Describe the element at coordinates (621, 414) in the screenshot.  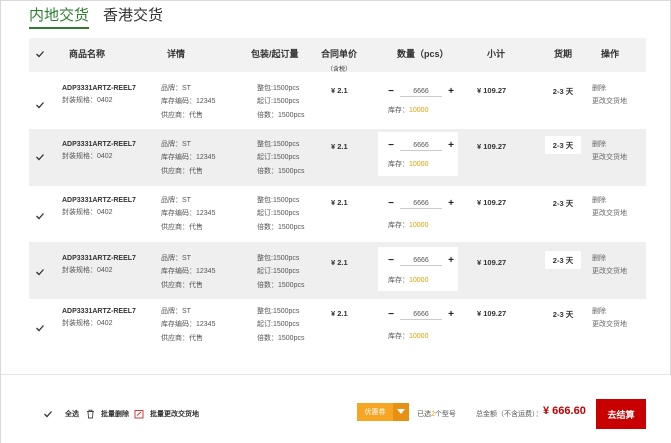
I see `checkout-button: 去结算` at that location.